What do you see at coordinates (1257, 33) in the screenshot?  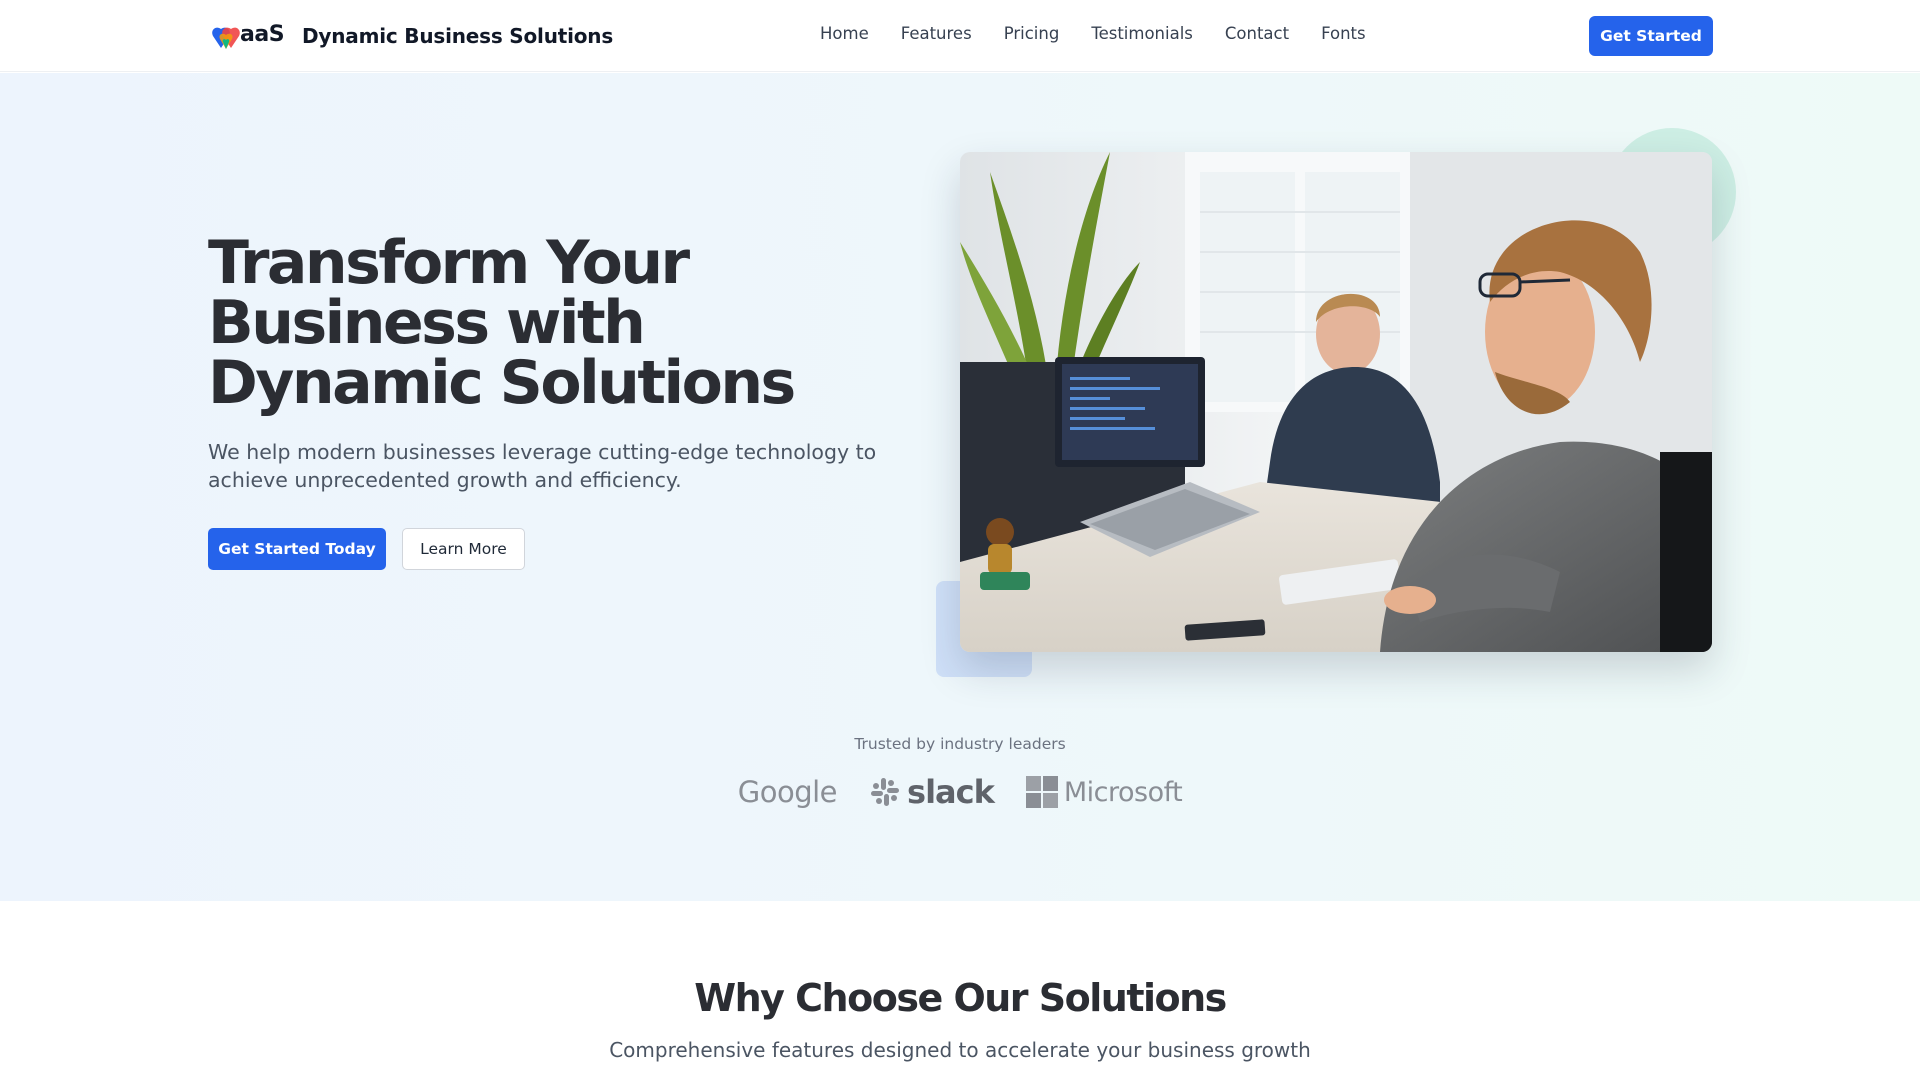 I see `nav-link-contact: Contact` at bounding box center [1257, 33].